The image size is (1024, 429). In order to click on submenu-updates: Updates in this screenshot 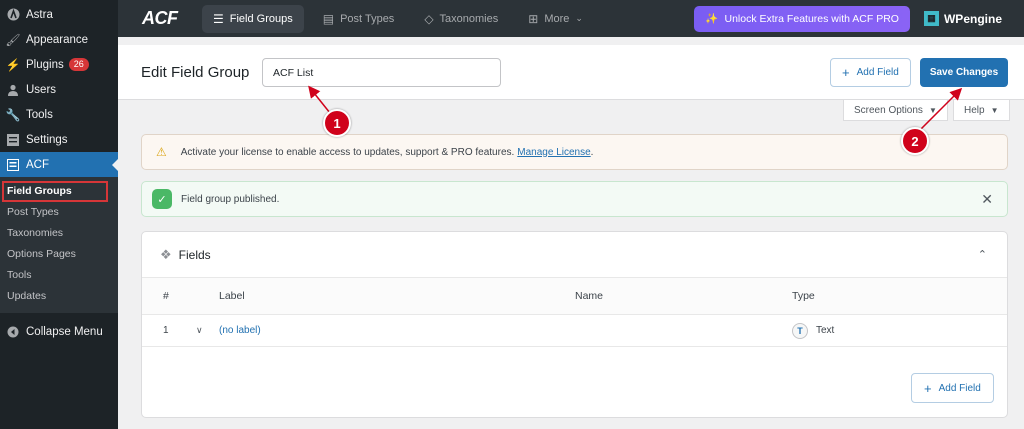, I will do `click(59, 296)`.